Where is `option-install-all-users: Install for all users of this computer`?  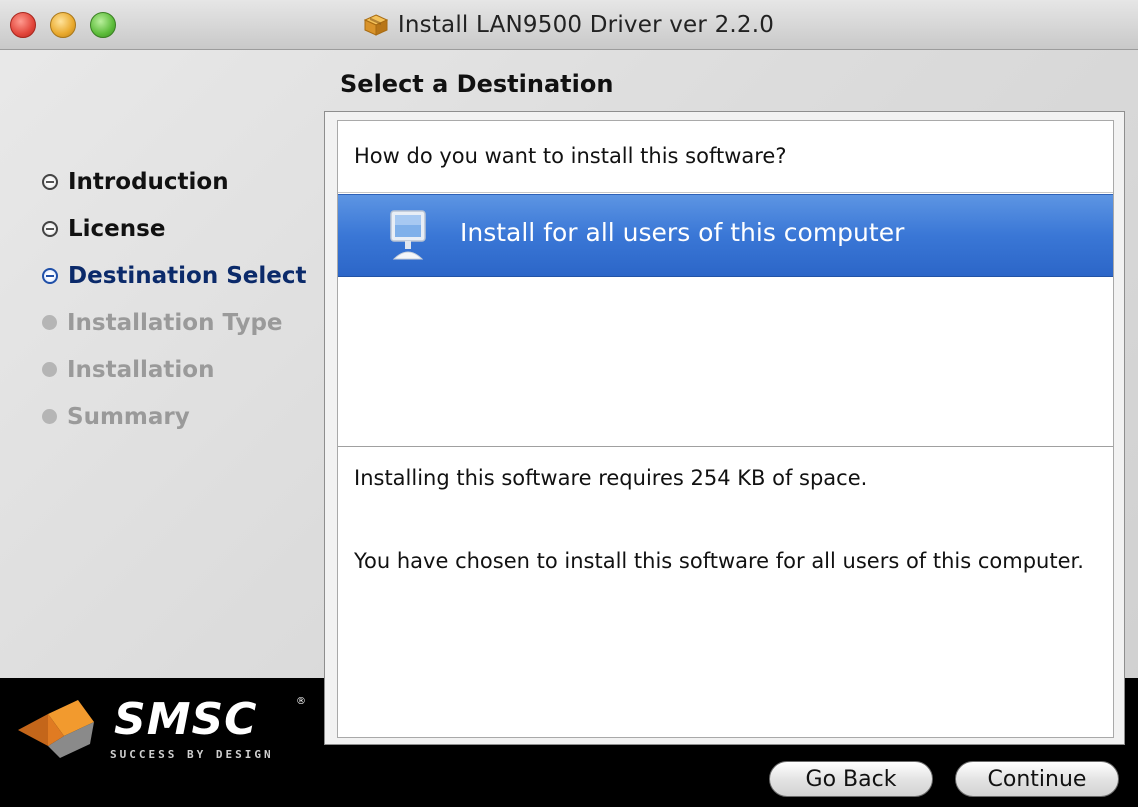
option-install-all-users: Install for all users of this computer is located at coordinates (725, 235).